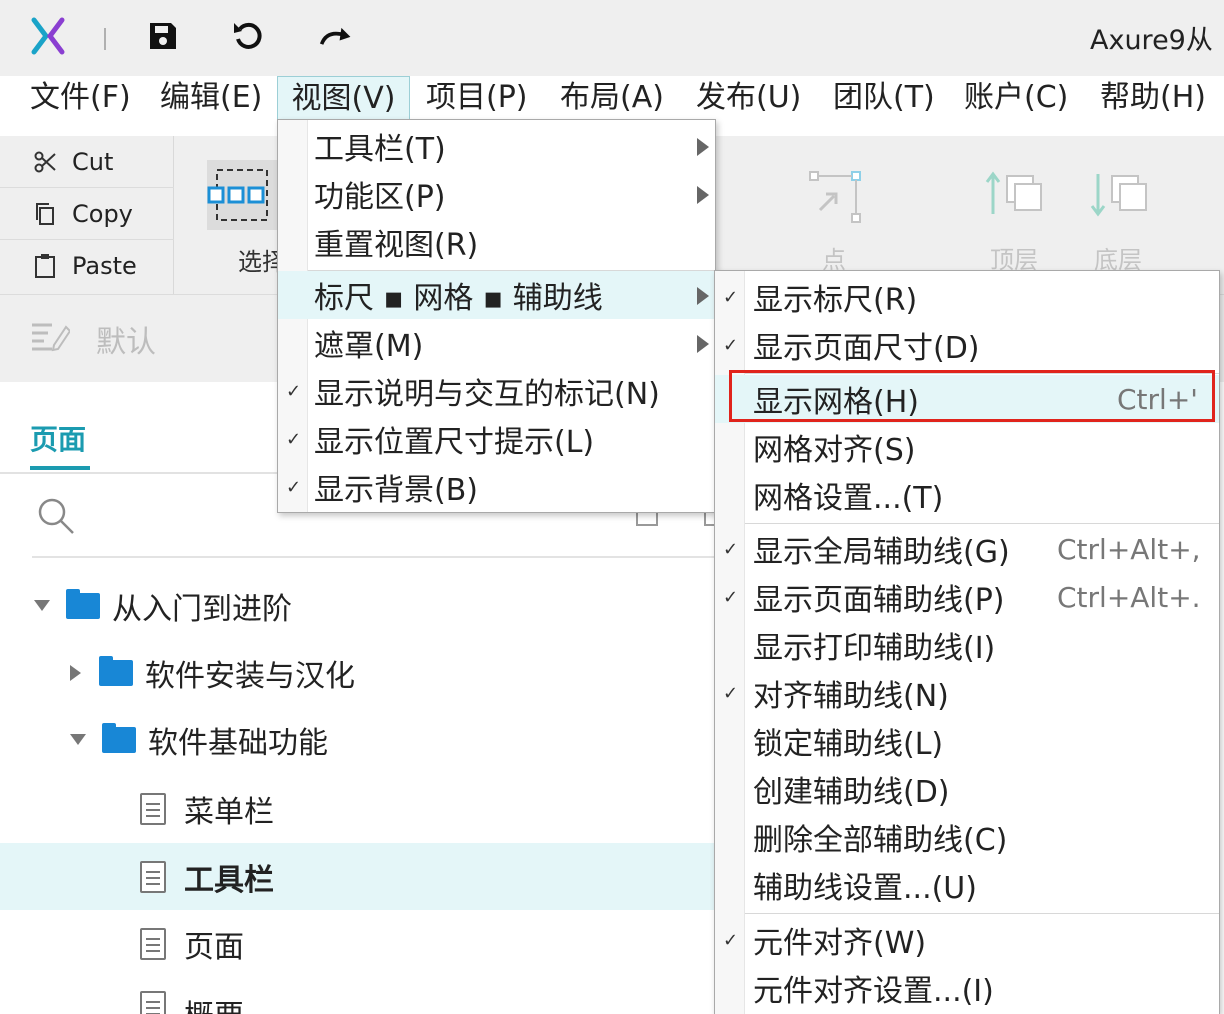 This screenshot has width=1224, height=1014. I want to click on menu-edit: 编辑(E), so click(211, 98).